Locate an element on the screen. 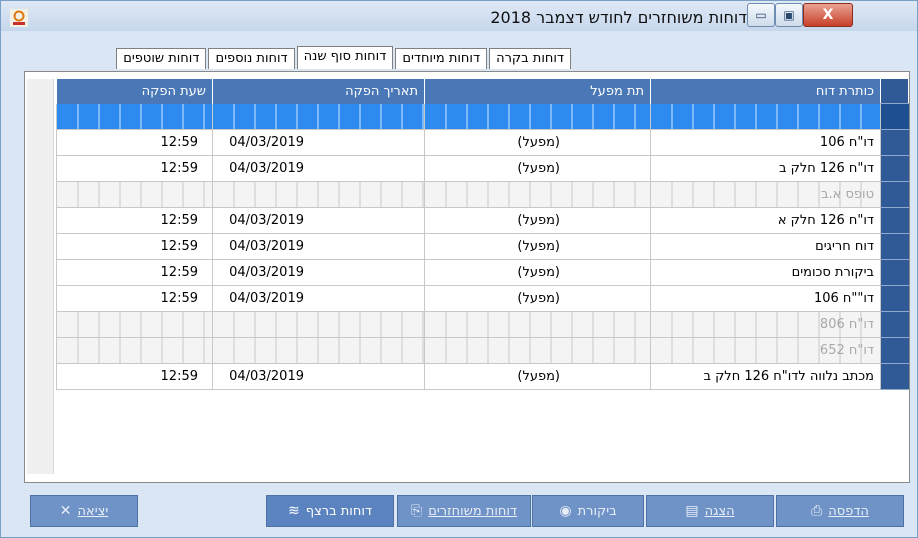  review-button: ביקורת ◉ is located at coordinates (588, 511).